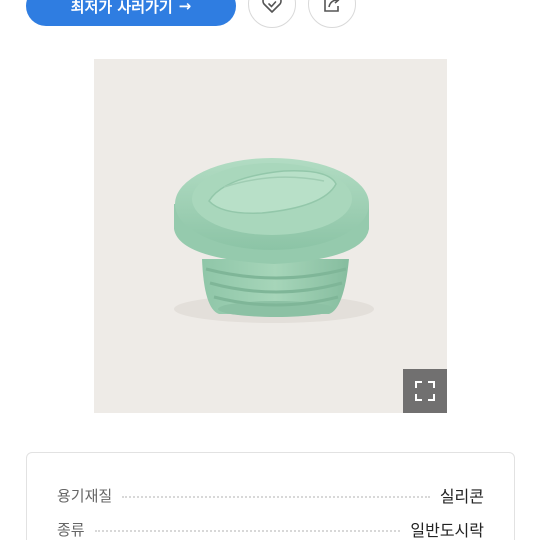  I want to click on share-button, so click(332, 14).